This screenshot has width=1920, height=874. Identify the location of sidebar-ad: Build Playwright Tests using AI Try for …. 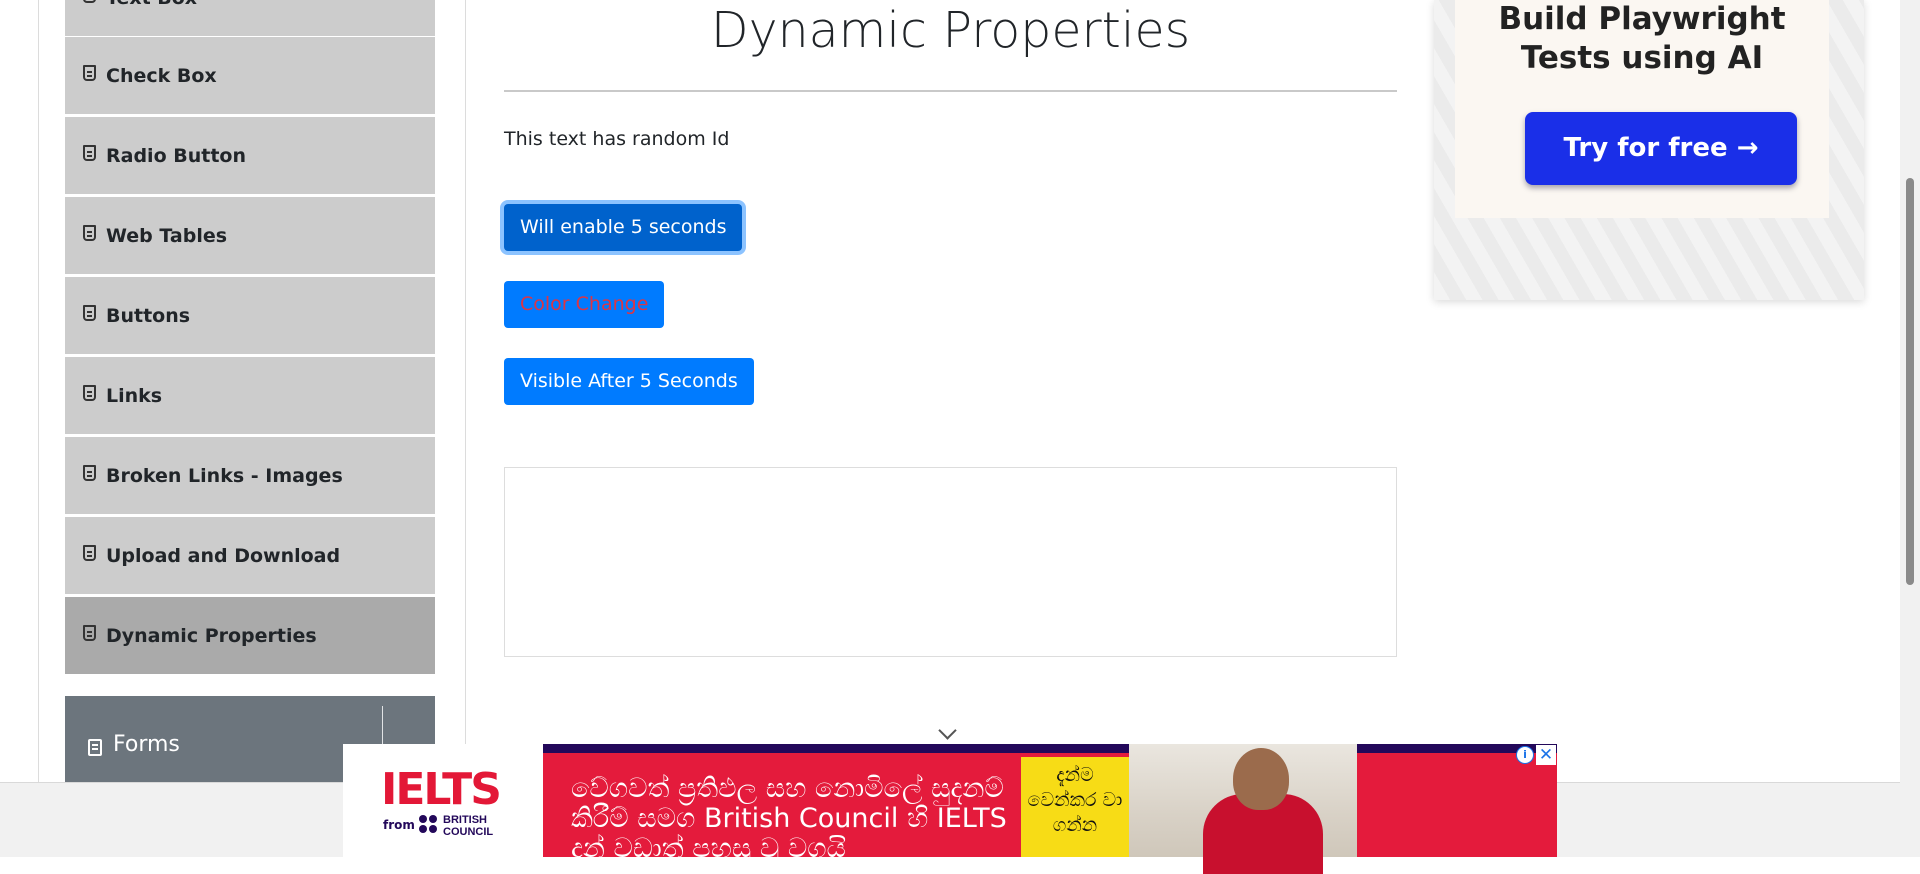
(1649, 150).